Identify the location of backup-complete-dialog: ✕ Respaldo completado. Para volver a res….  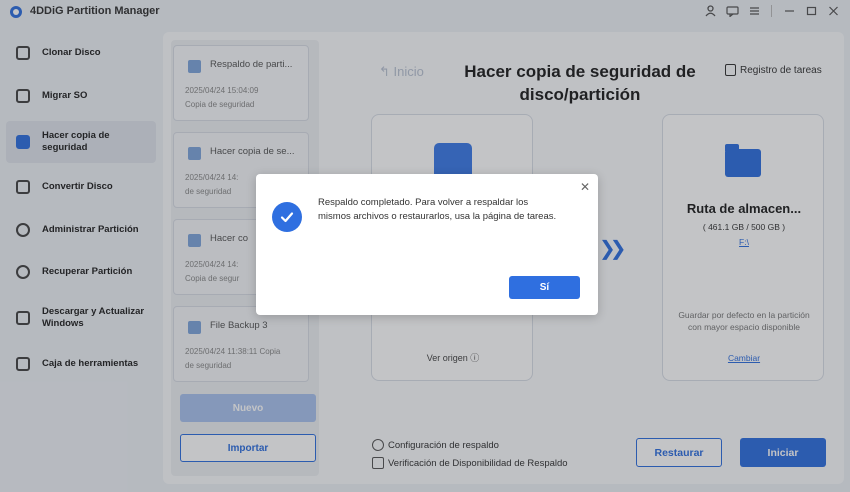
(427, 244).